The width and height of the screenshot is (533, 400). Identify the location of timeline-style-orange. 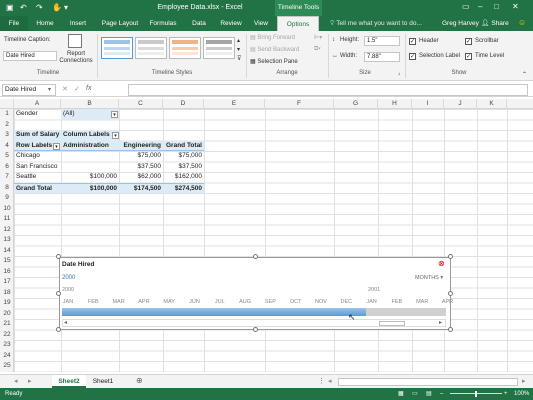
(185, 48).